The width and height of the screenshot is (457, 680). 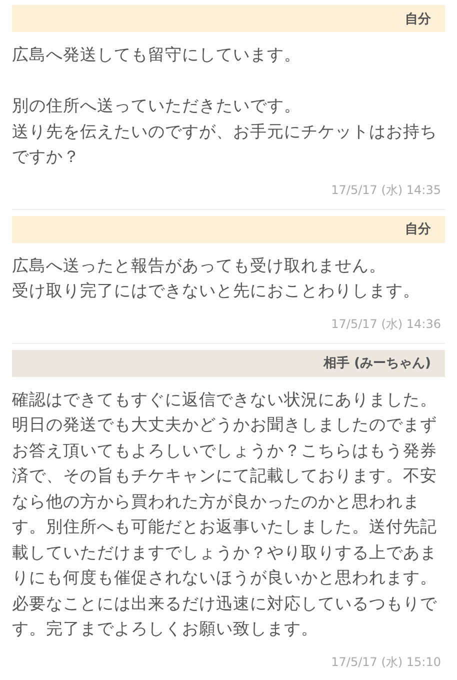 I want to click on sender-name: 相手 (みーちゃん), so click(x=377, y=363).